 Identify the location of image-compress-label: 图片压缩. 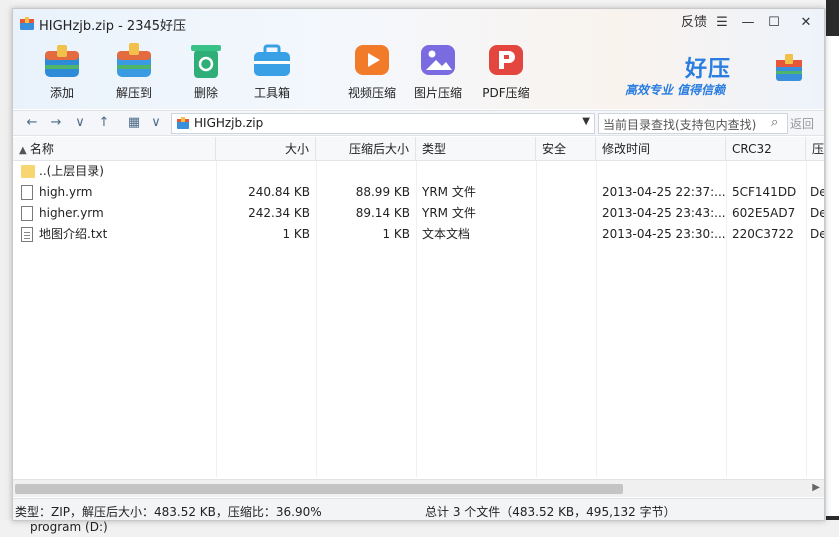
(437, 93).